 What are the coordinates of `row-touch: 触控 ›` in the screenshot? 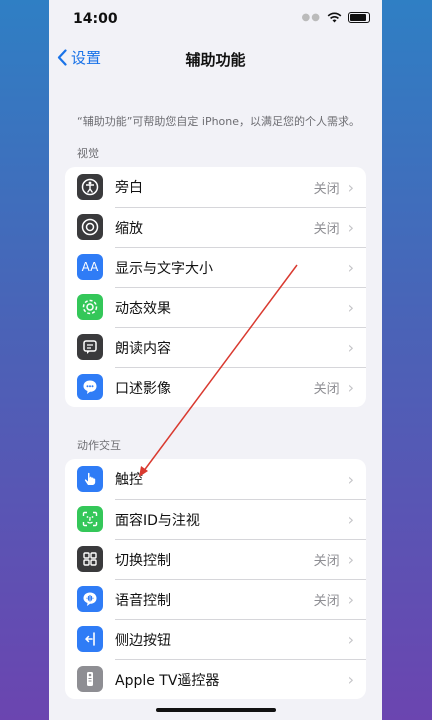 It's located at (215, 479).